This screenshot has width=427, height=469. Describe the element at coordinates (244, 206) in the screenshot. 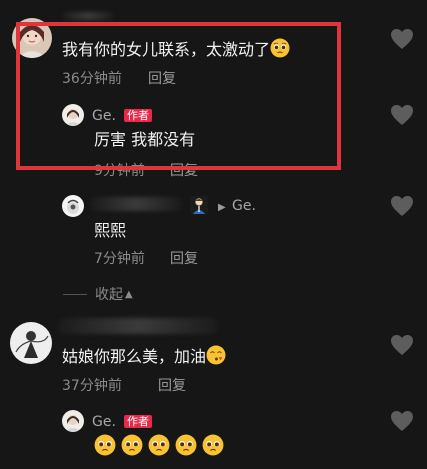

I see `reply-target-name: Ge.` at that location.